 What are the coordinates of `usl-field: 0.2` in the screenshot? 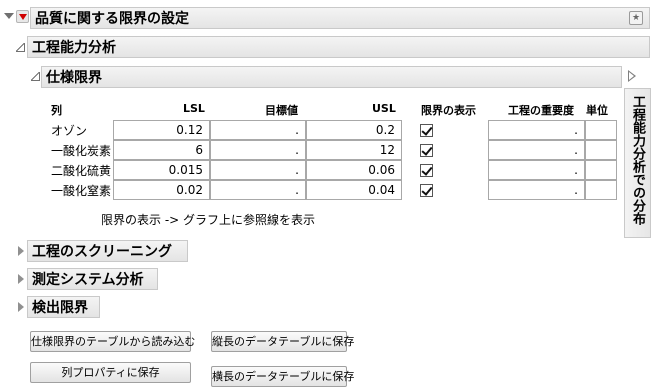 It's located at (354, 130).